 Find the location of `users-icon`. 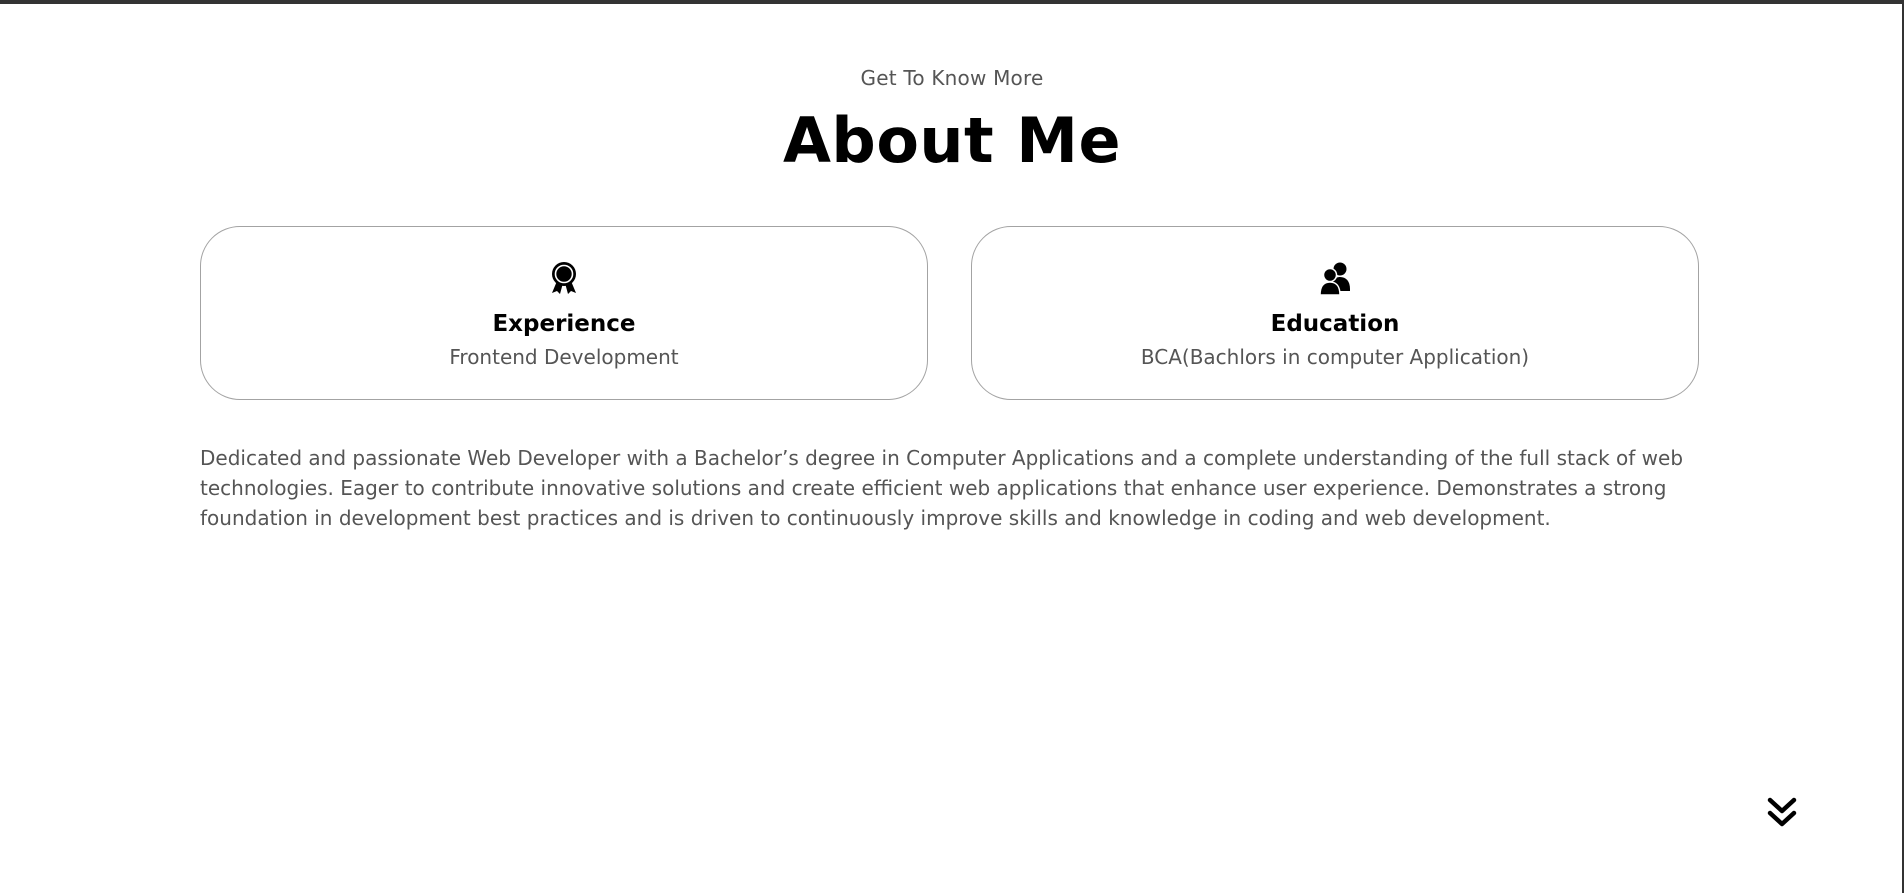

users-icon is located at coordinates (1335, 278).